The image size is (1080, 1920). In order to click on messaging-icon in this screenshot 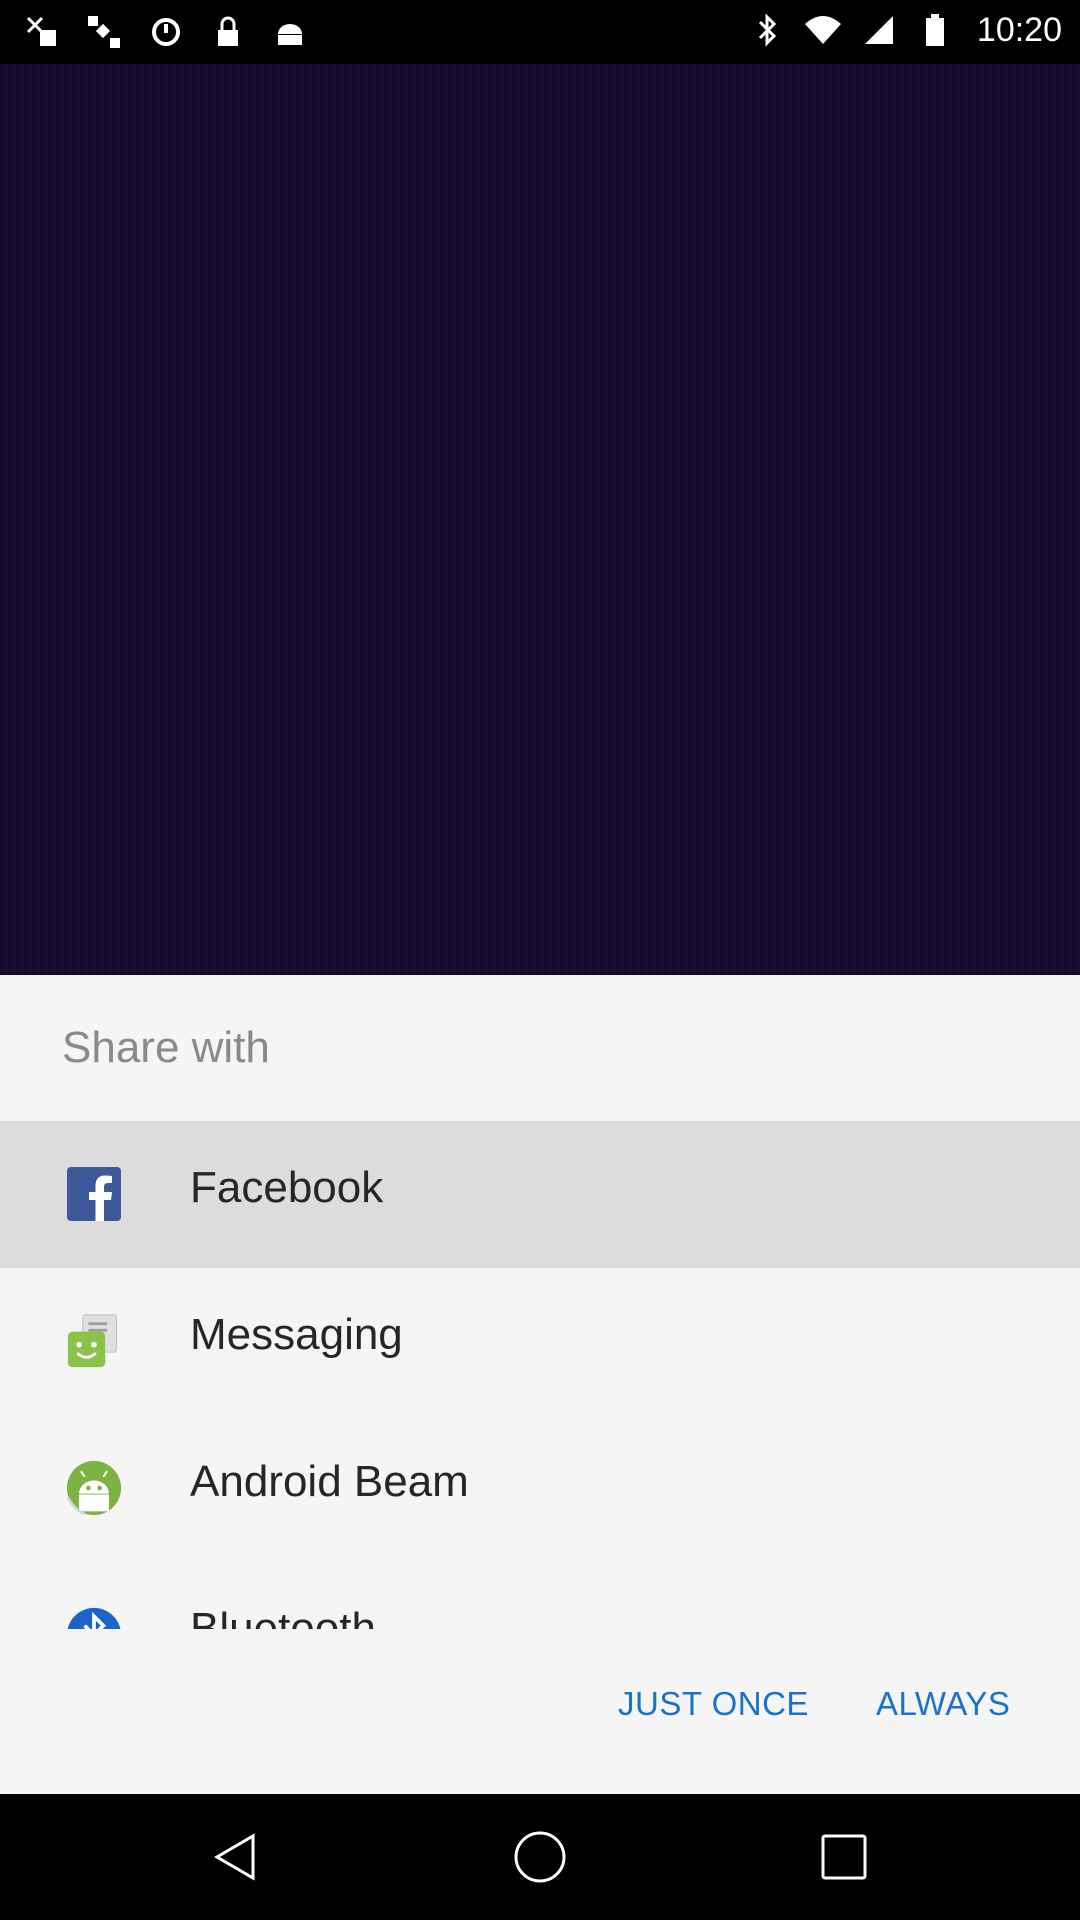, I will do `click(94, 1341)`.